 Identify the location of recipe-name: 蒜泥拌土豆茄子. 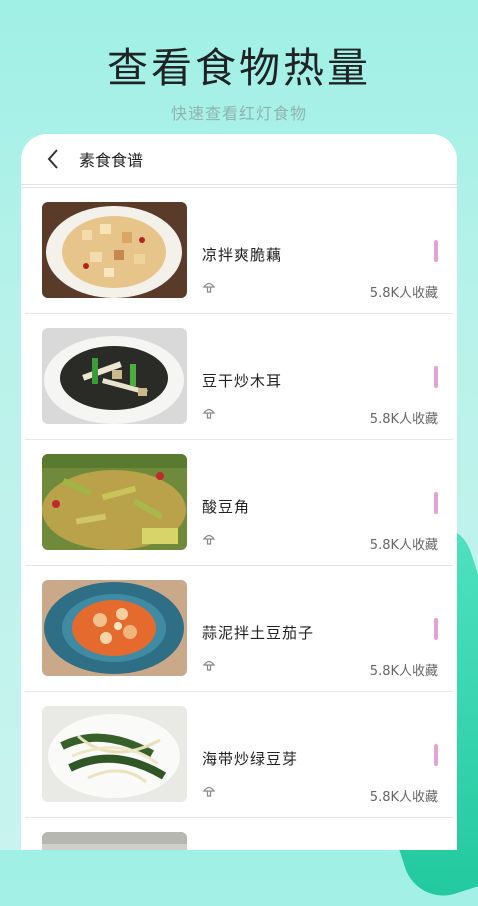
(258, 633).